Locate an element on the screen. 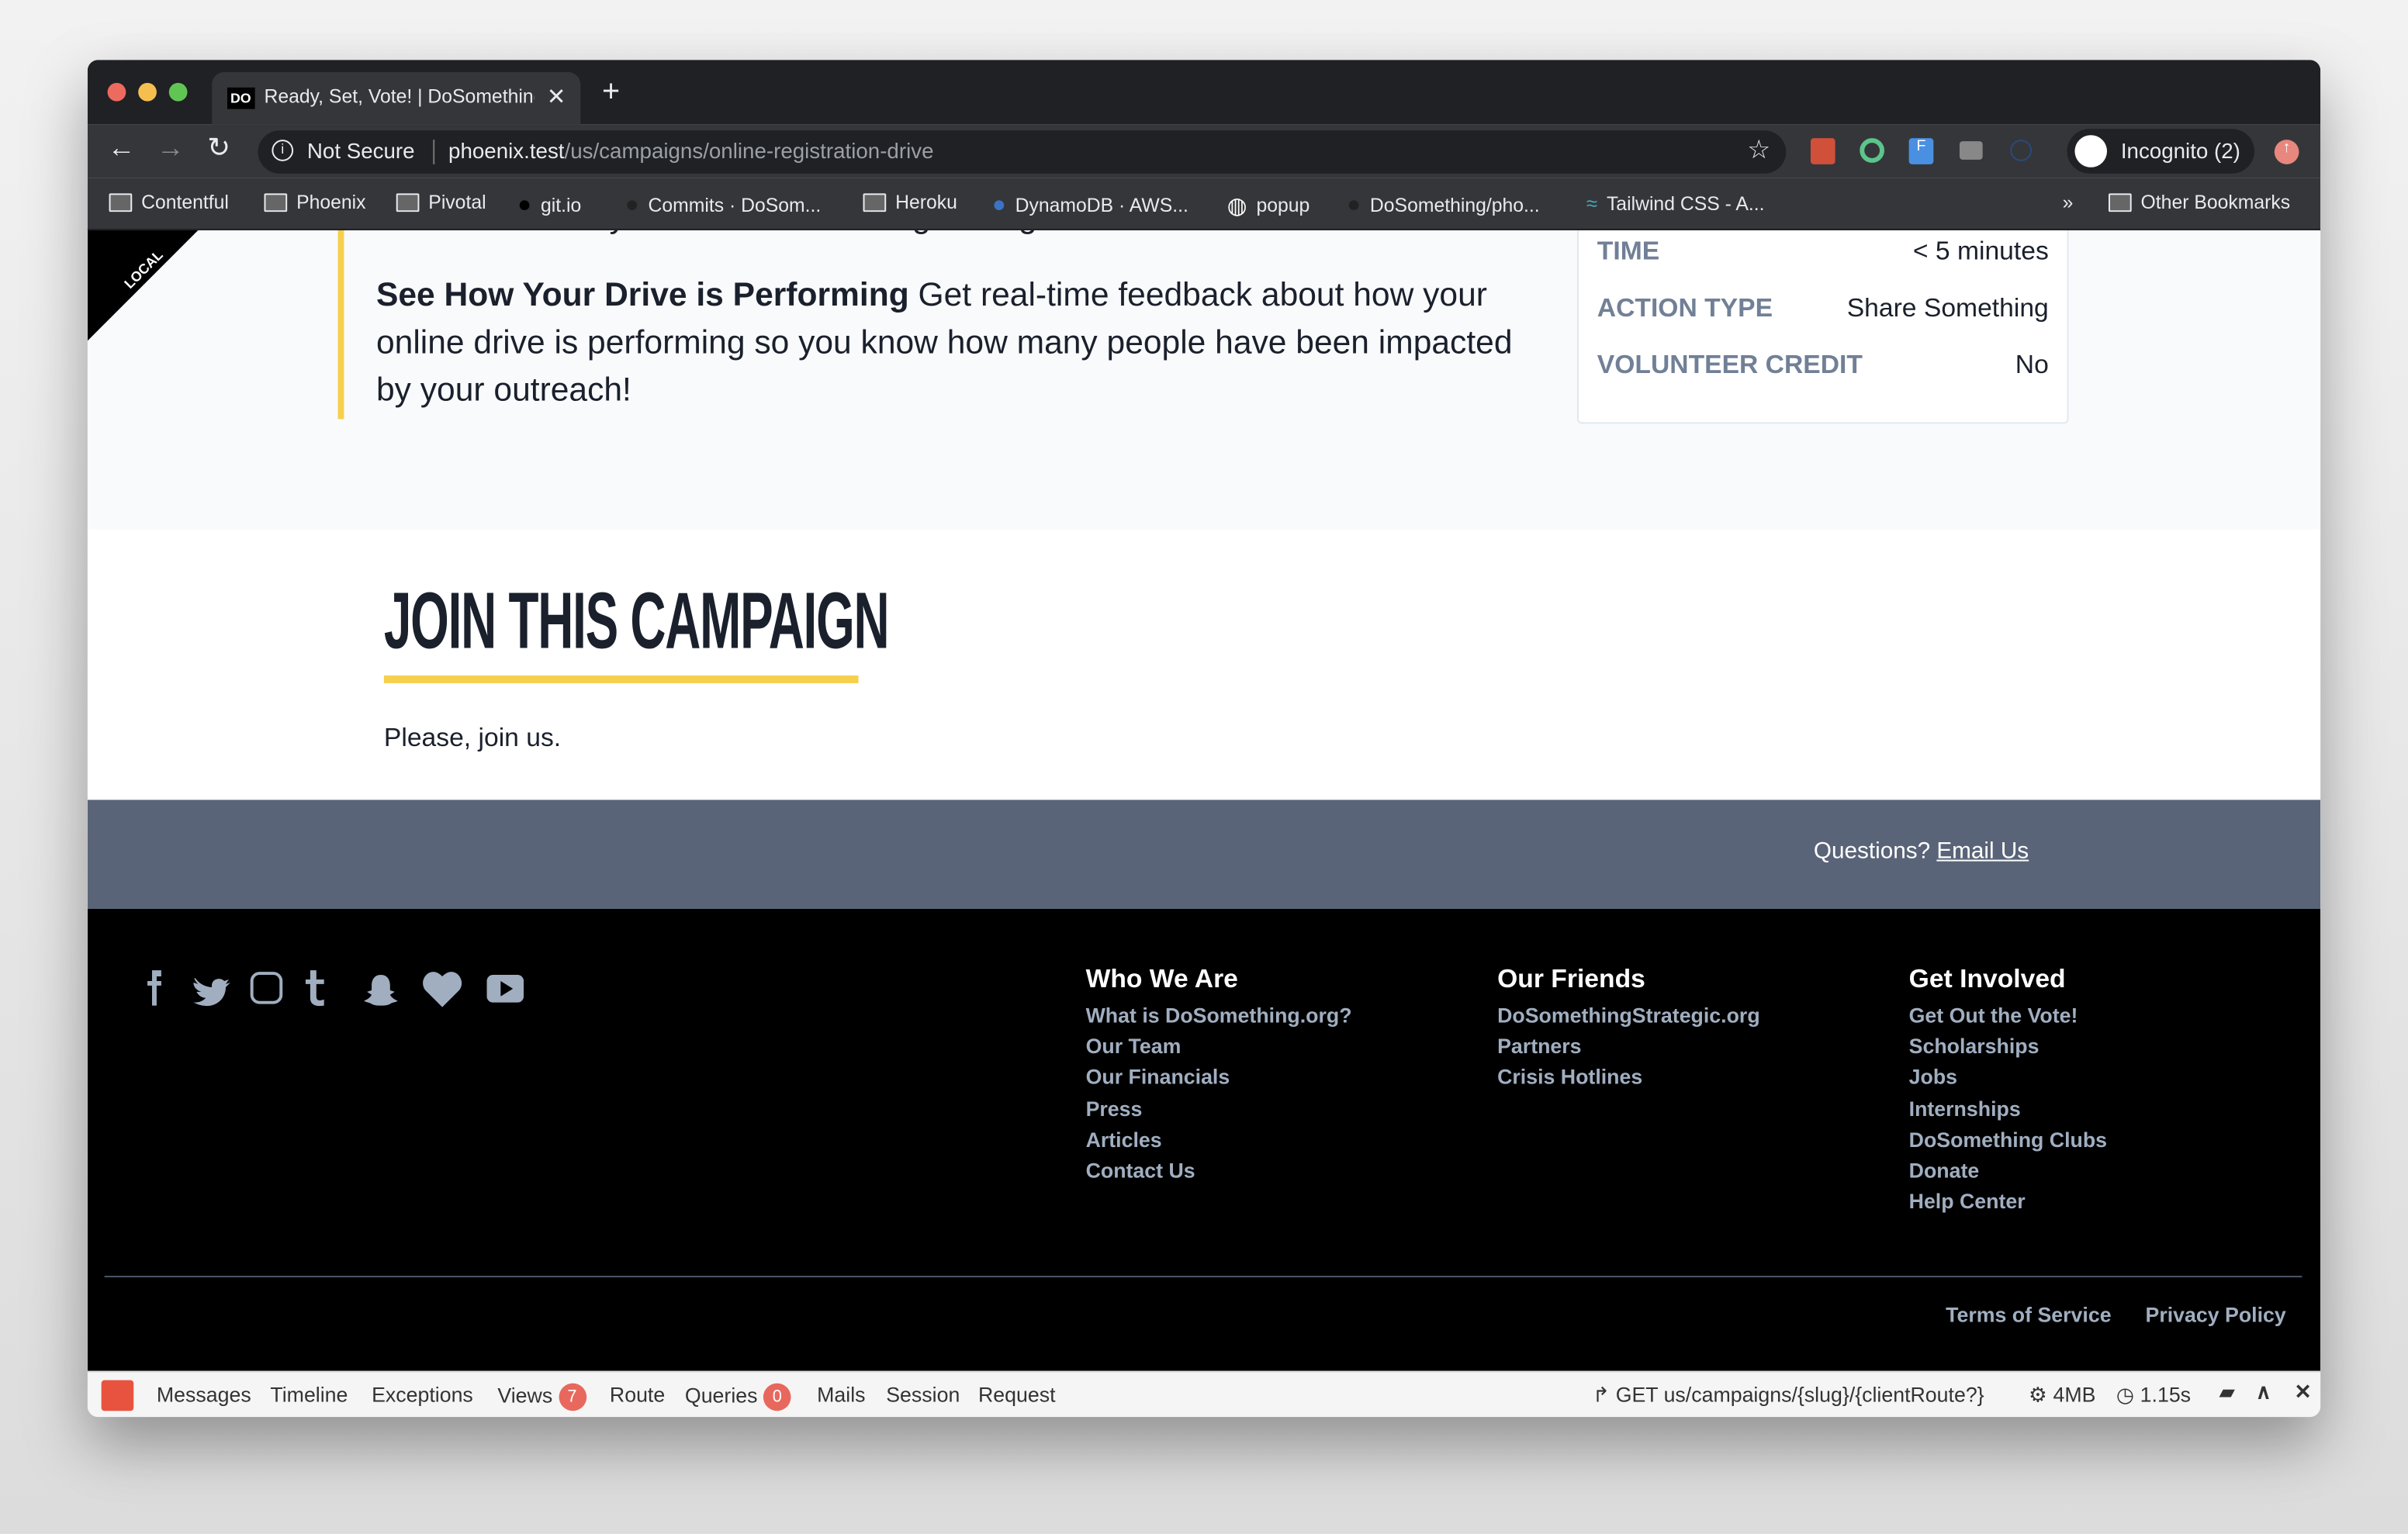  bookmark-label: Phoenix is located at coordinates (331, 203).